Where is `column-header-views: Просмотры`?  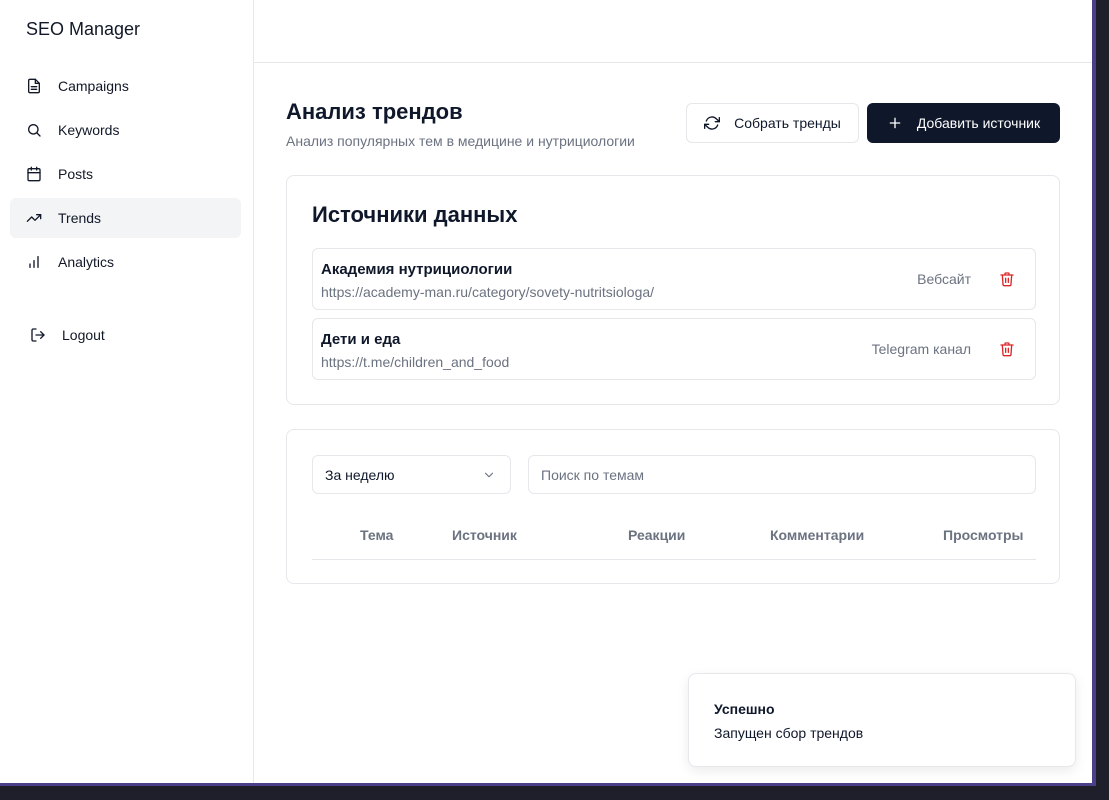
column-header-views: Просмотры is located at coordinates (983, 535).